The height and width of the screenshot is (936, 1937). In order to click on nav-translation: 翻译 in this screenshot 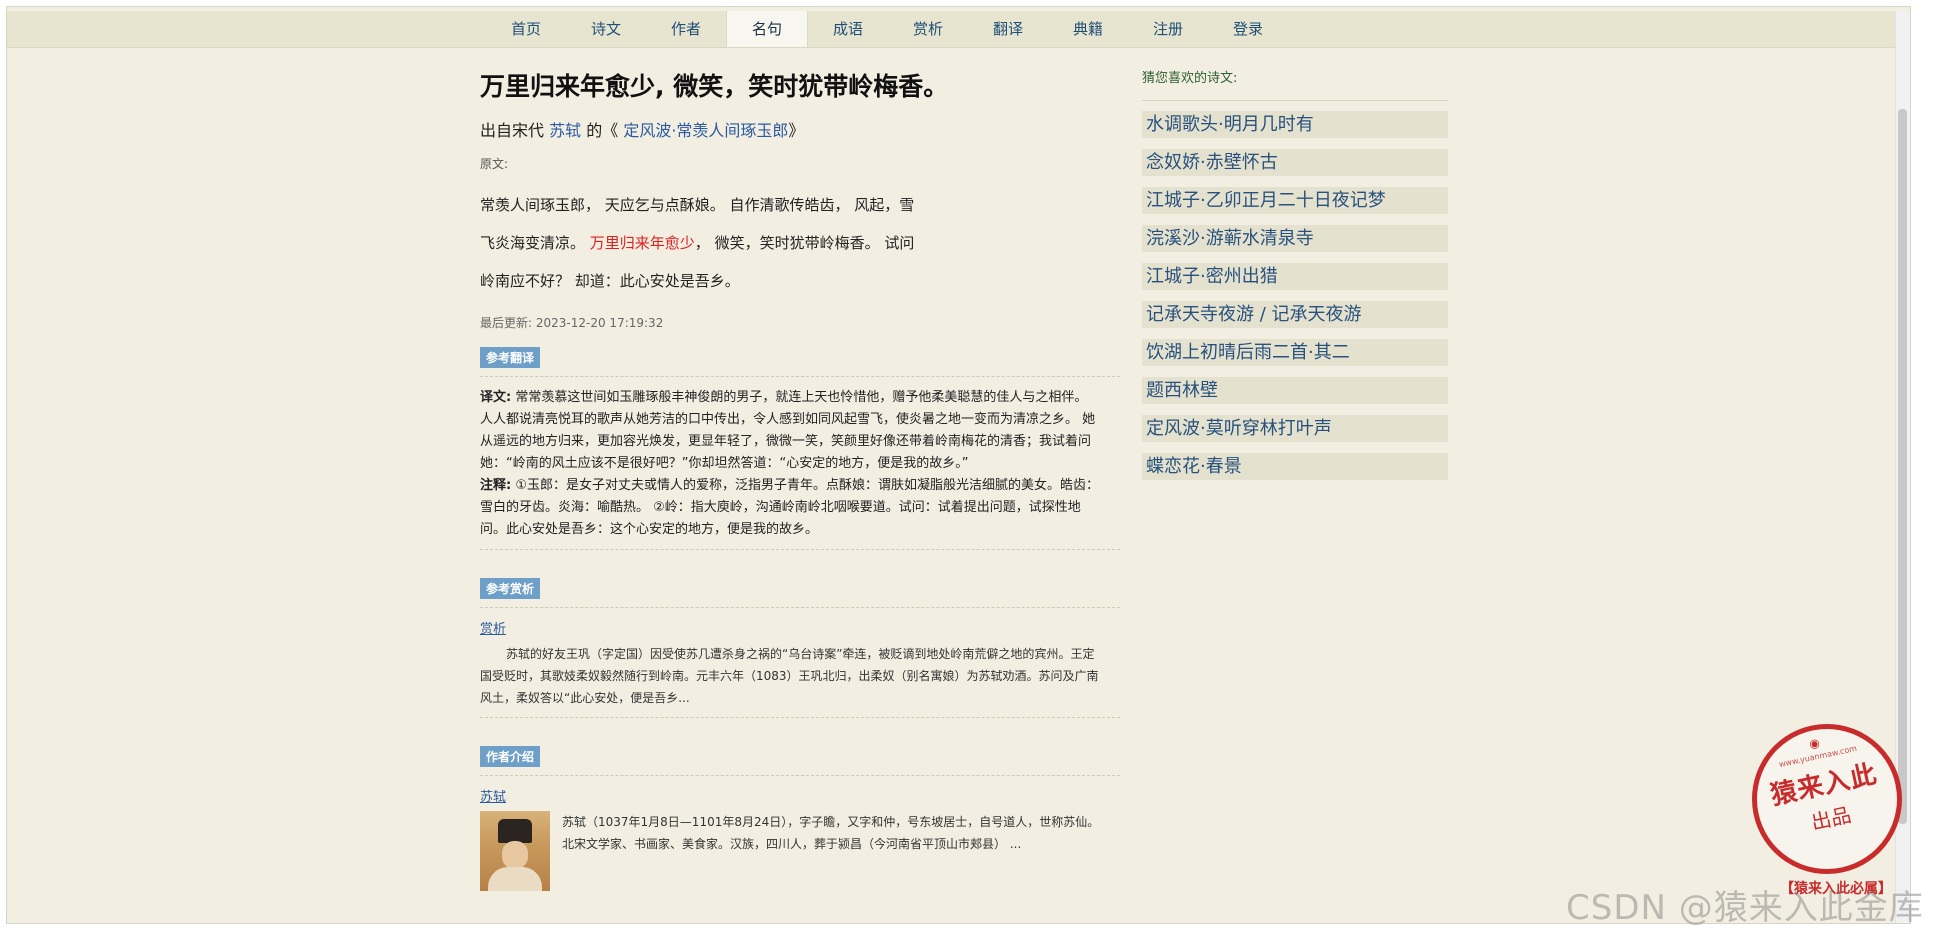, I will do `click(1008, 29)`.